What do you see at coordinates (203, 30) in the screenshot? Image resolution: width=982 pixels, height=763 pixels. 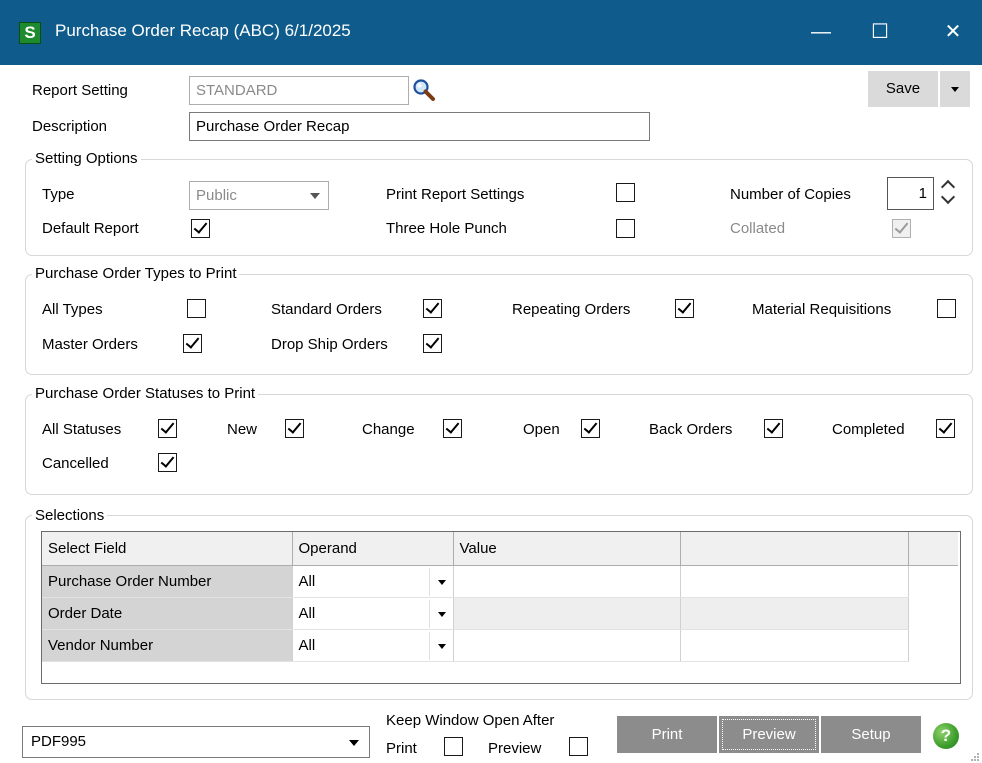 I see `window-title: Purchase Order Recap (ABC) 6/1/2025` at bounding box center [203, 30].